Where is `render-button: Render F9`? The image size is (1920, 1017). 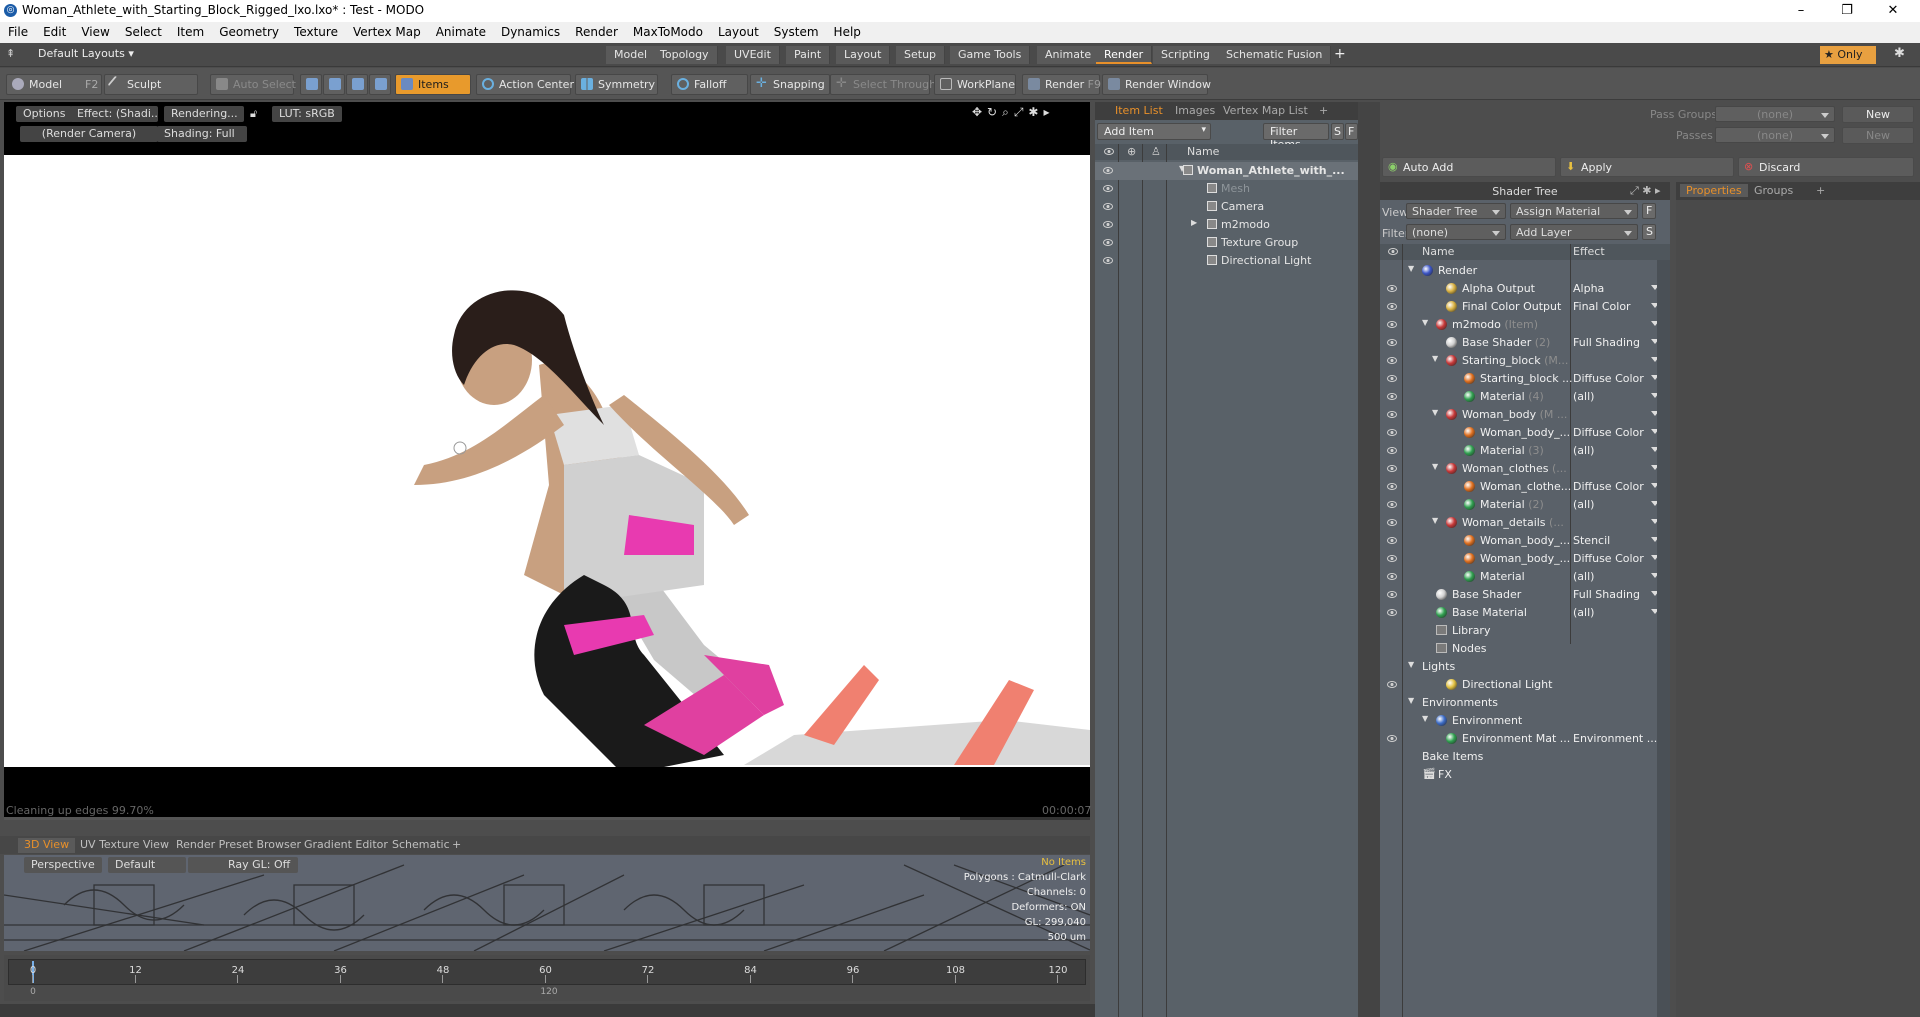
render-button: Render F9 is located at coordinates (1061, 84).